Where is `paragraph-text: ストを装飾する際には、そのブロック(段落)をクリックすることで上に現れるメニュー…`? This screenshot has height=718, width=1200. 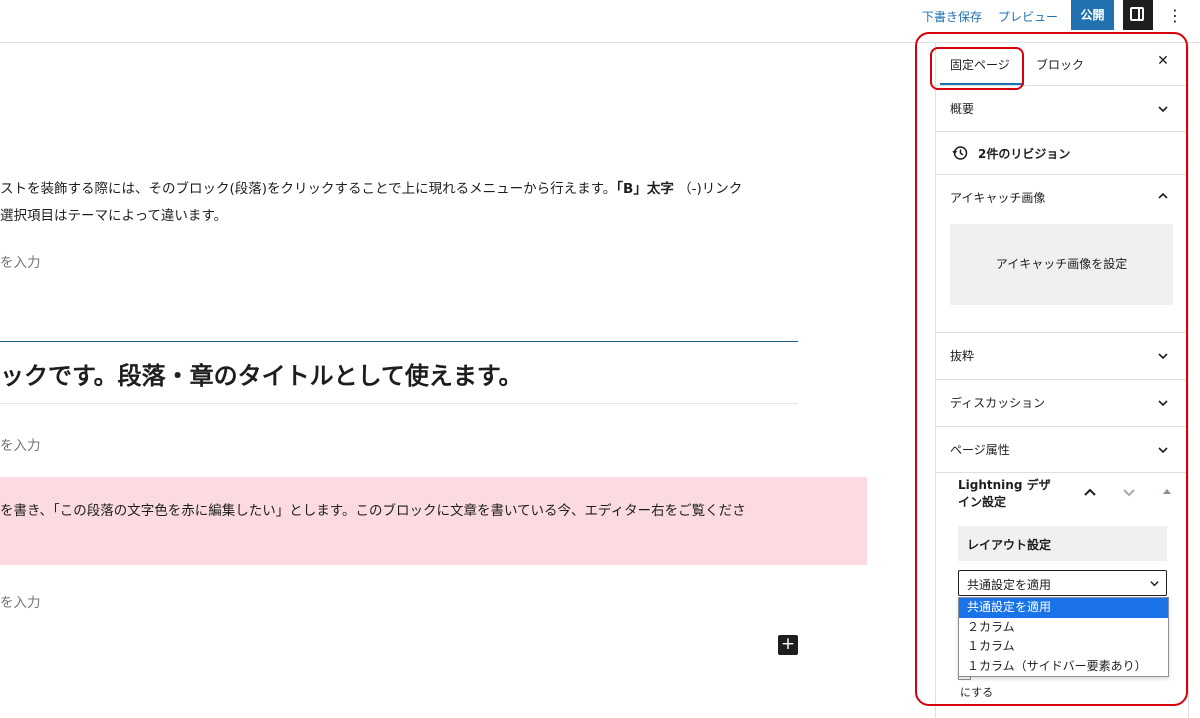
paragraph-text: ストを装飾する際には、そのブロック(段落)をクリックすることで上に現れるメニュー… is located at coordinates (308, 189).